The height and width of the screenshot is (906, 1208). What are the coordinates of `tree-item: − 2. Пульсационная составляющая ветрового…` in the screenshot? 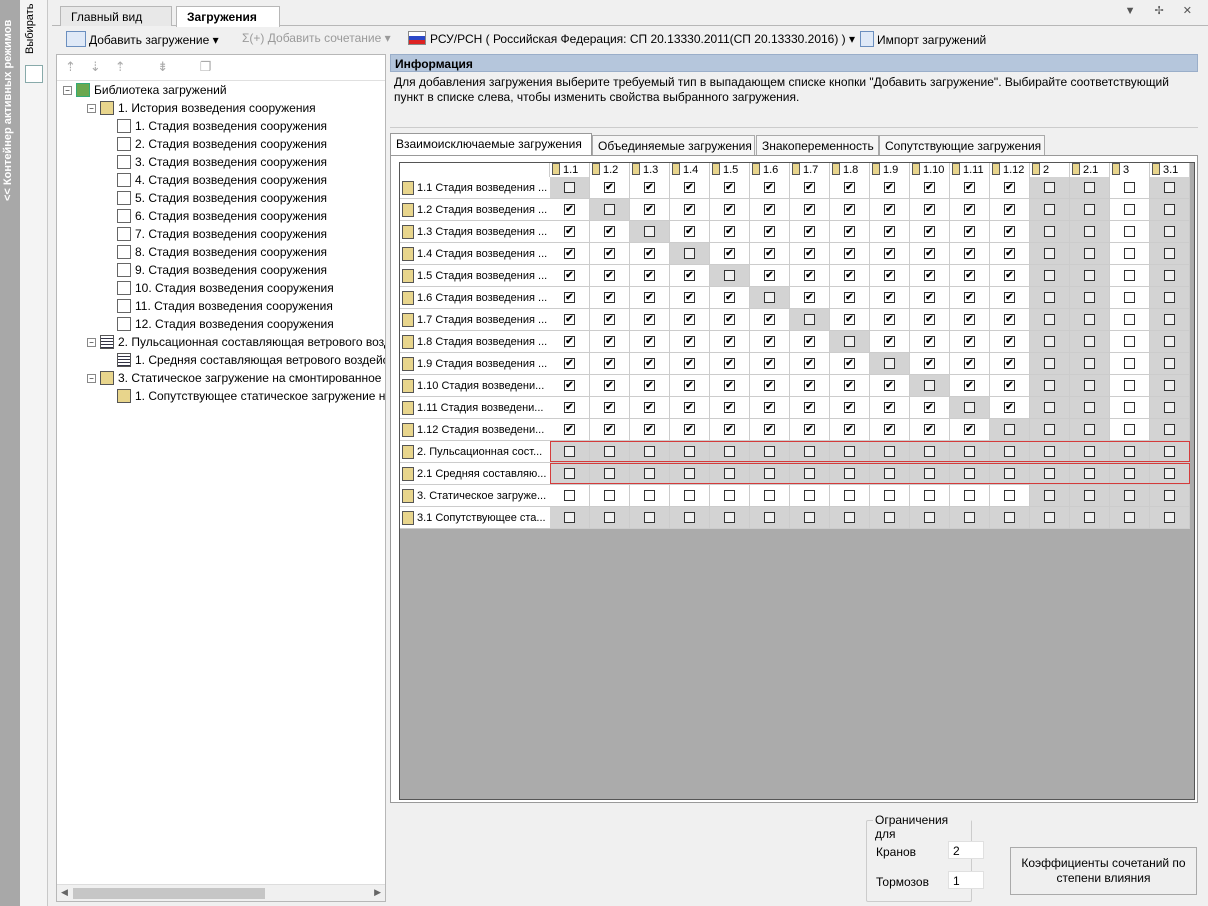 It's located at (236, 344).